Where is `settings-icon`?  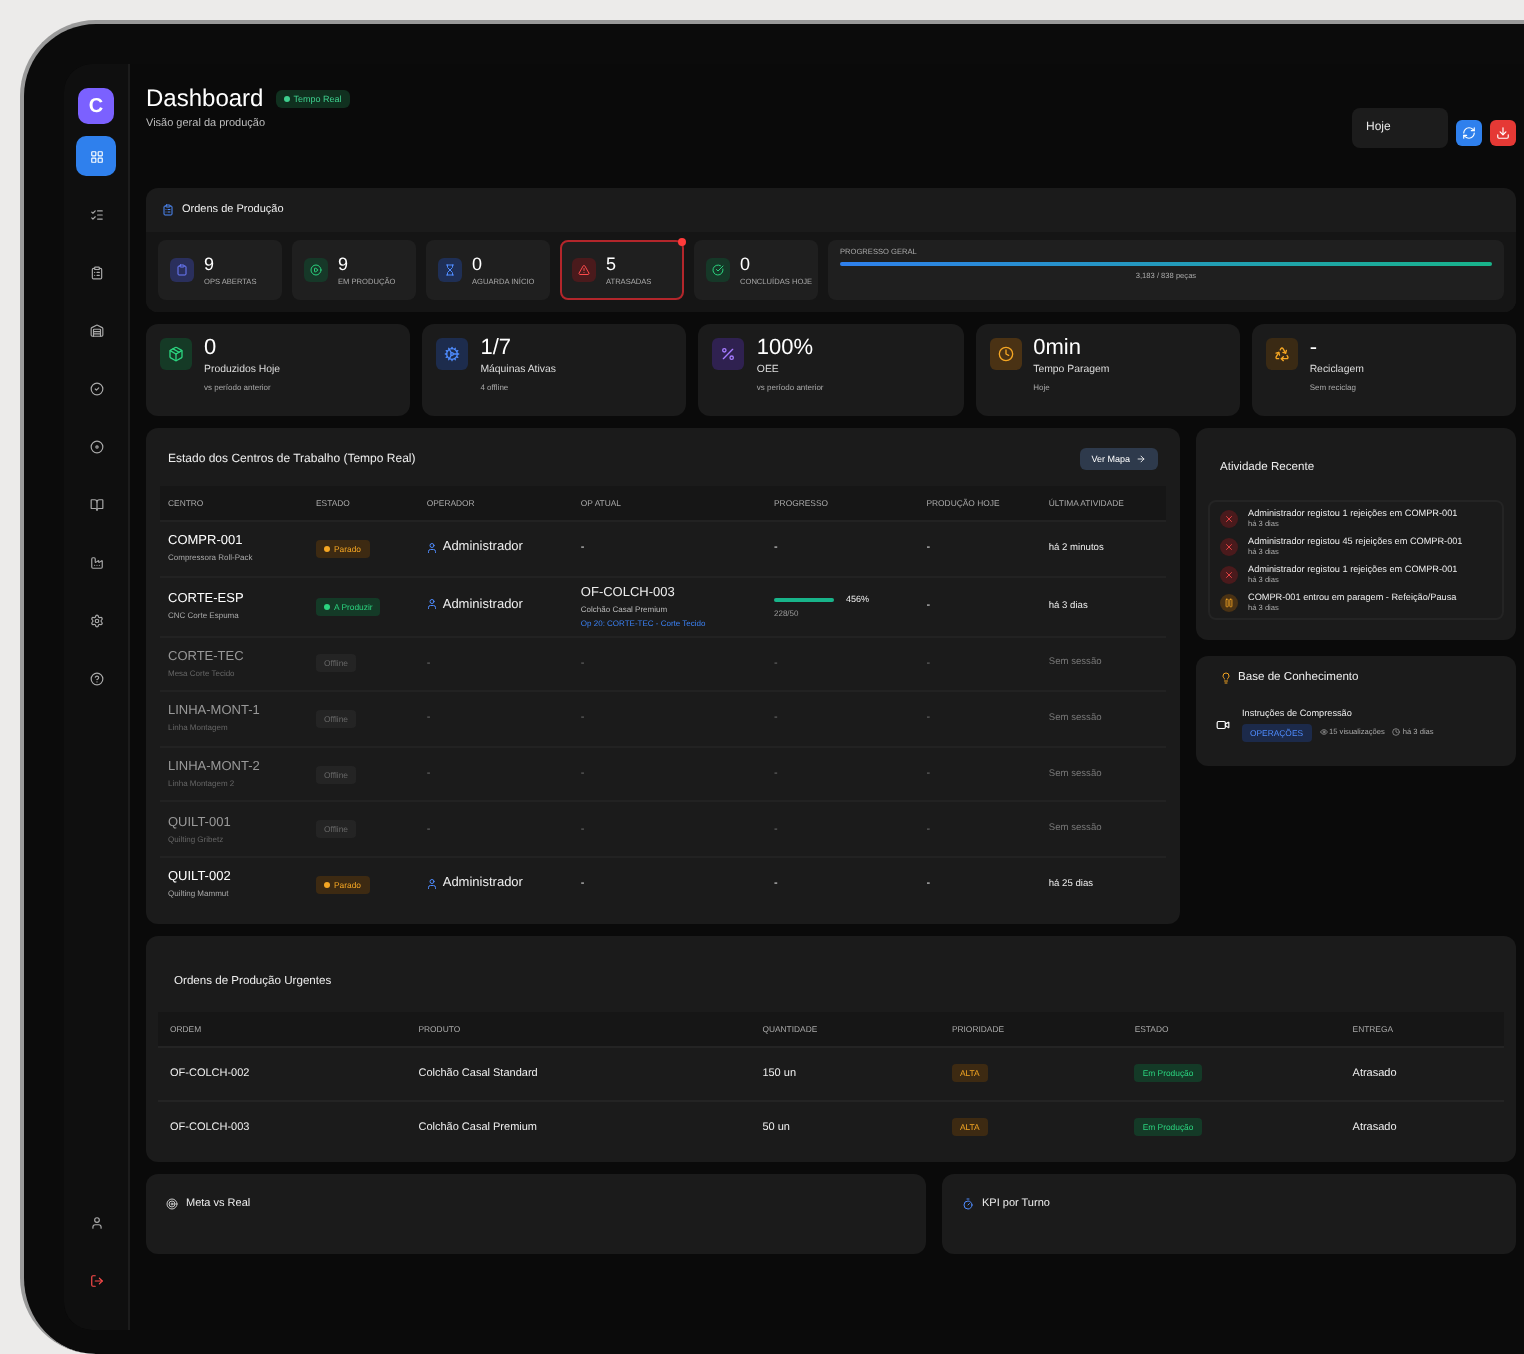
settings-icon is located at coordinates (96, 620).